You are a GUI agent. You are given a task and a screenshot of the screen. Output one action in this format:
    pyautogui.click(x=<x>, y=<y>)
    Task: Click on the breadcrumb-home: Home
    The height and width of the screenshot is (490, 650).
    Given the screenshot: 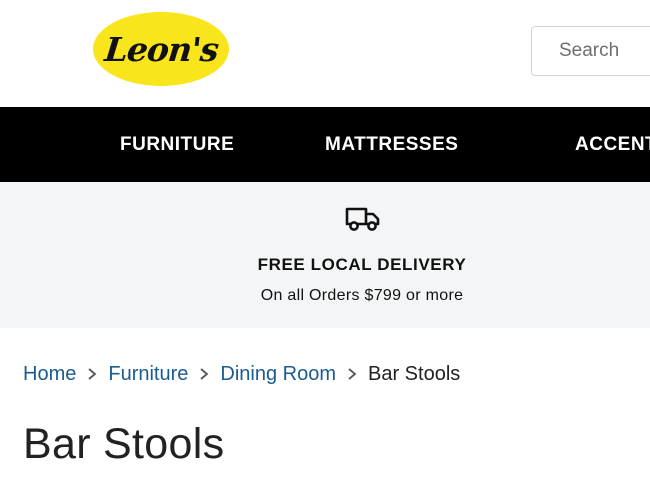 What is the action you would take?
    pyautogui.click(x=49, y=374)
    